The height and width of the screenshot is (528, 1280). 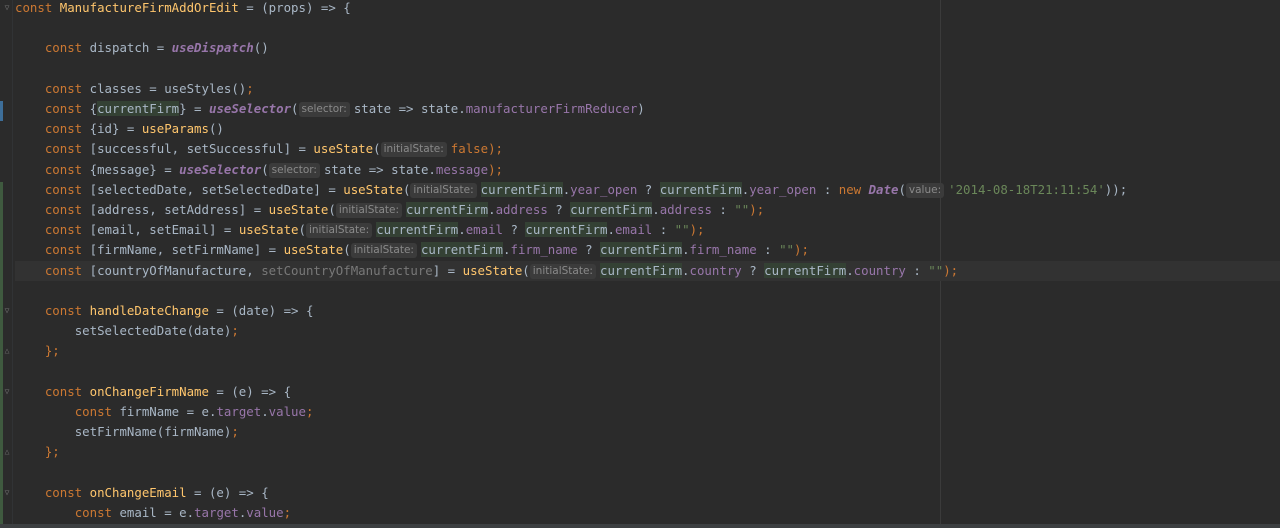 I want to click on code-token: (), so click(x=261, y=47).